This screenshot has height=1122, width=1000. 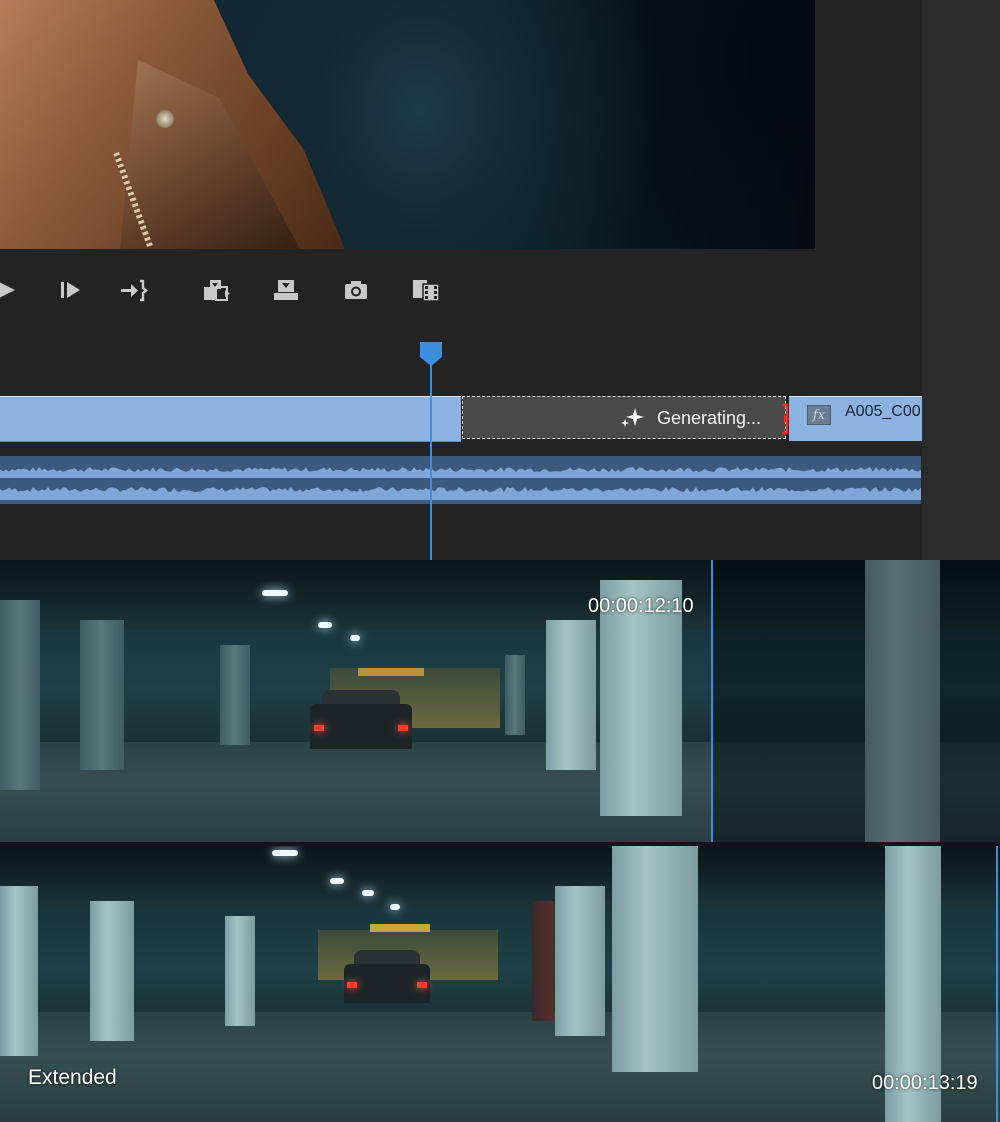 What do you see at coordinates (133, 290) in the screenshot?
I see `go-to-out-icon` at bounding box center [133, 290].